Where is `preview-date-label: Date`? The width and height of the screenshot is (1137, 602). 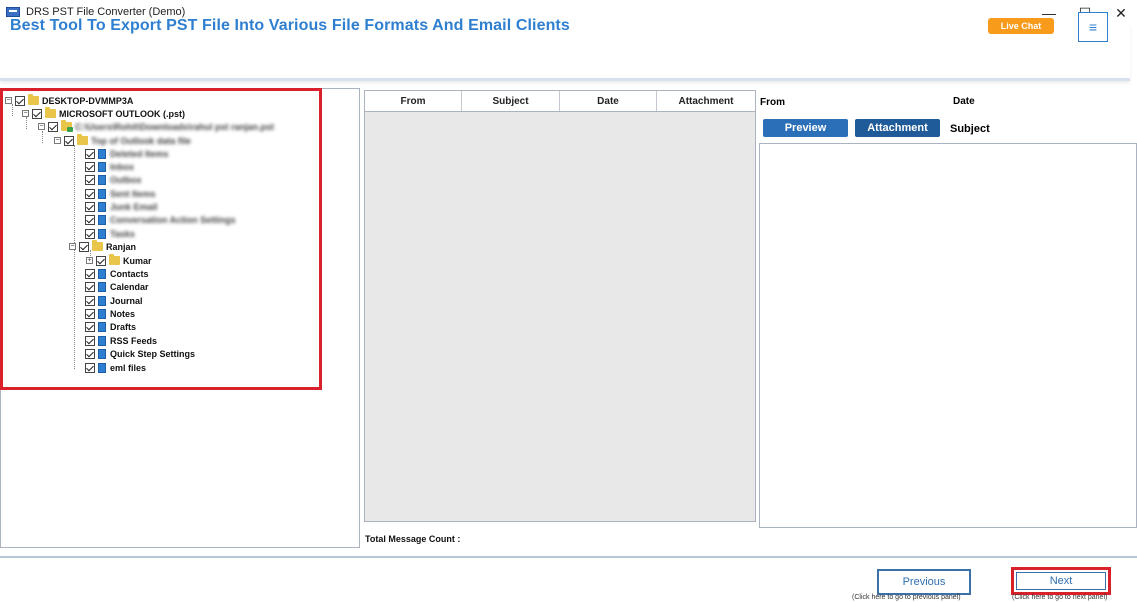
preview-date-label: Date is located at coordinates (964, 101).